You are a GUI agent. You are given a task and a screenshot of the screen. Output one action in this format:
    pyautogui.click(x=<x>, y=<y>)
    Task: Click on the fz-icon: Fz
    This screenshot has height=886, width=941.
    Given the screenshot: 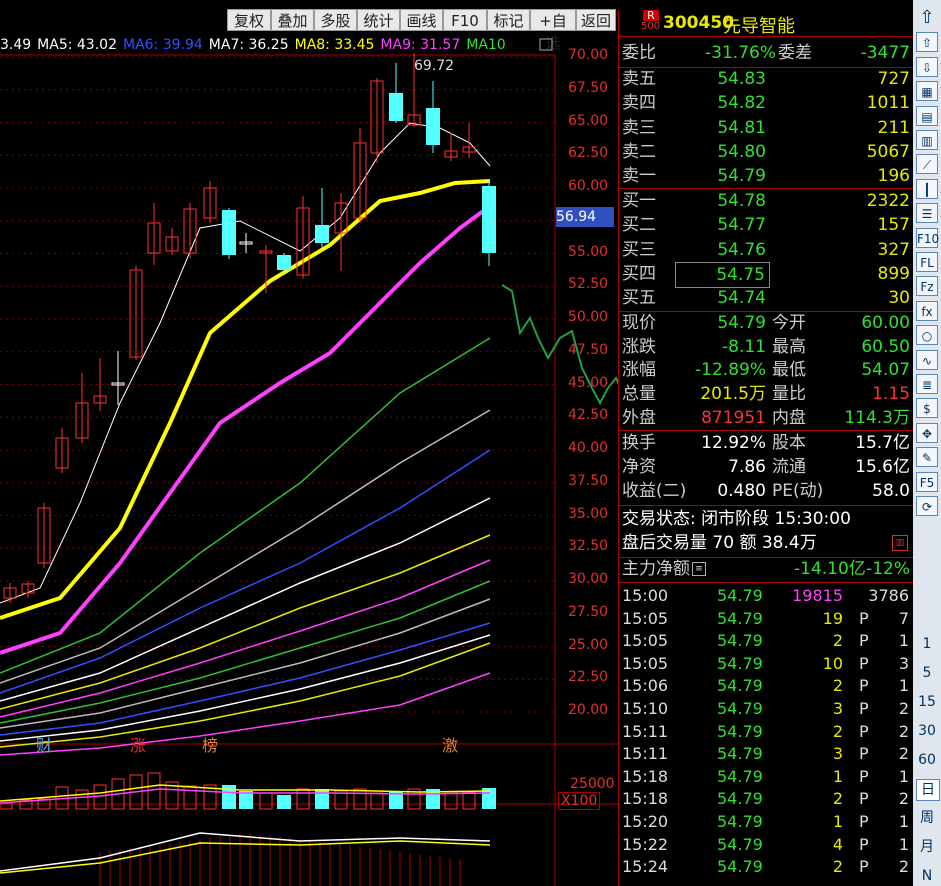 What is the action you would take?
    pyautogui.click(x=927, y=286)
    